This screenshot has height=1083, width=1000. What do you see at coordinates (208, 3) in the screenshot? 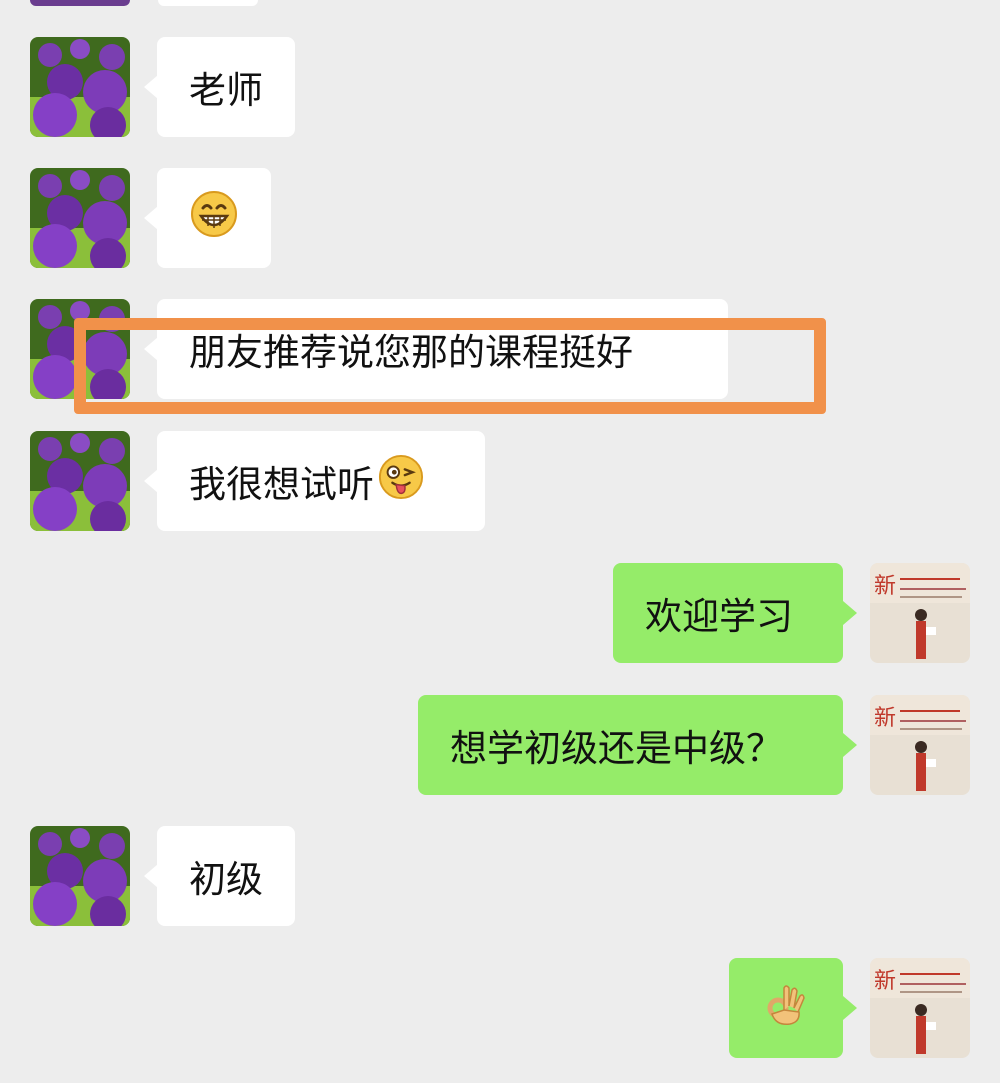
I see `clipped-message-bubble` at bounding box center [208, 3].